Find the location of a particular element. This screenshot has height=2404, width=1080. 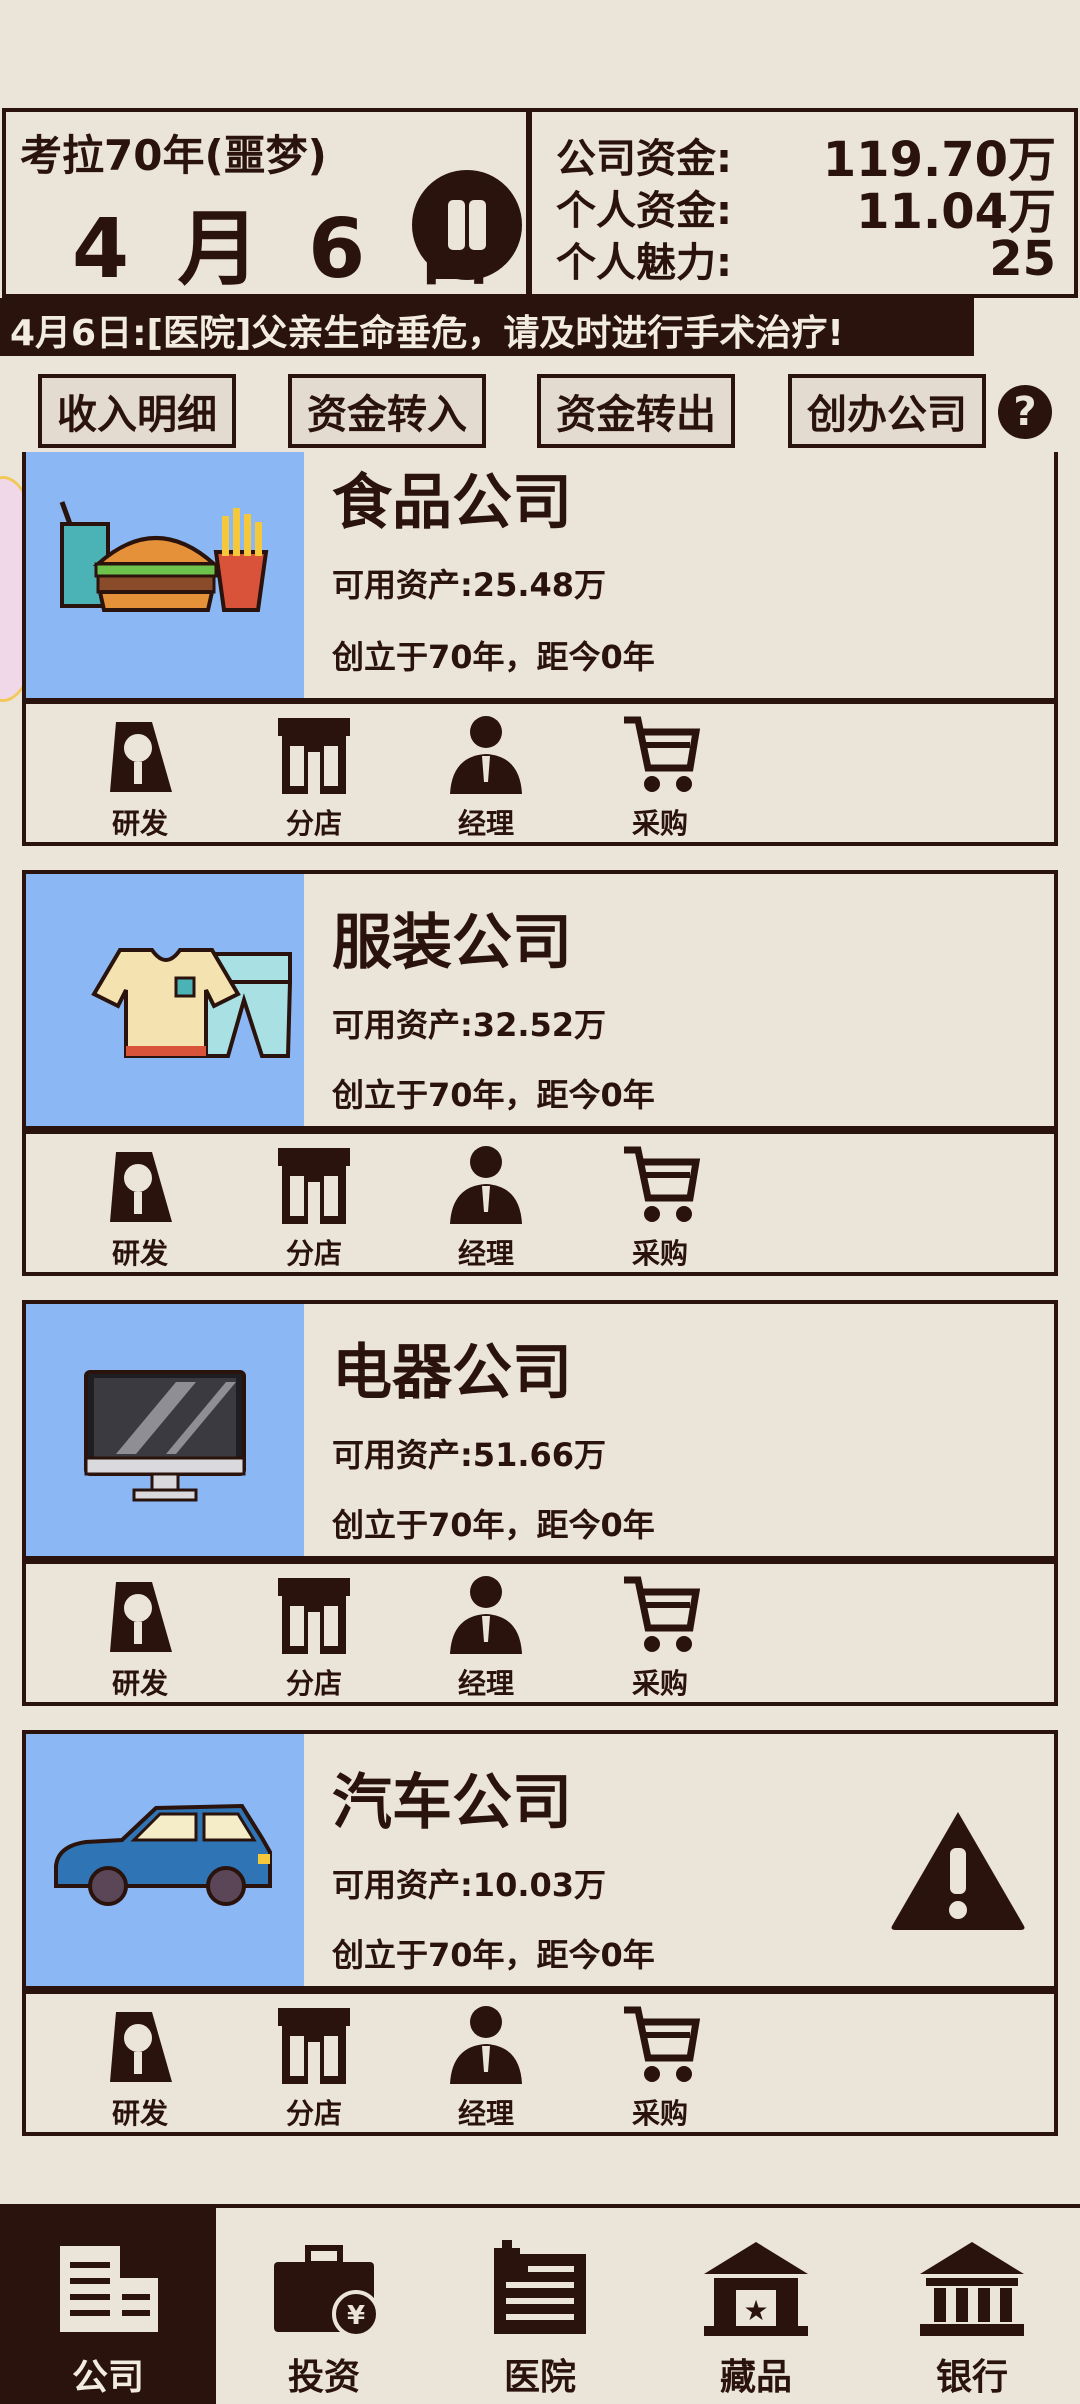

company-funds-label: 公司资金: is located at coordinates (644, 159).